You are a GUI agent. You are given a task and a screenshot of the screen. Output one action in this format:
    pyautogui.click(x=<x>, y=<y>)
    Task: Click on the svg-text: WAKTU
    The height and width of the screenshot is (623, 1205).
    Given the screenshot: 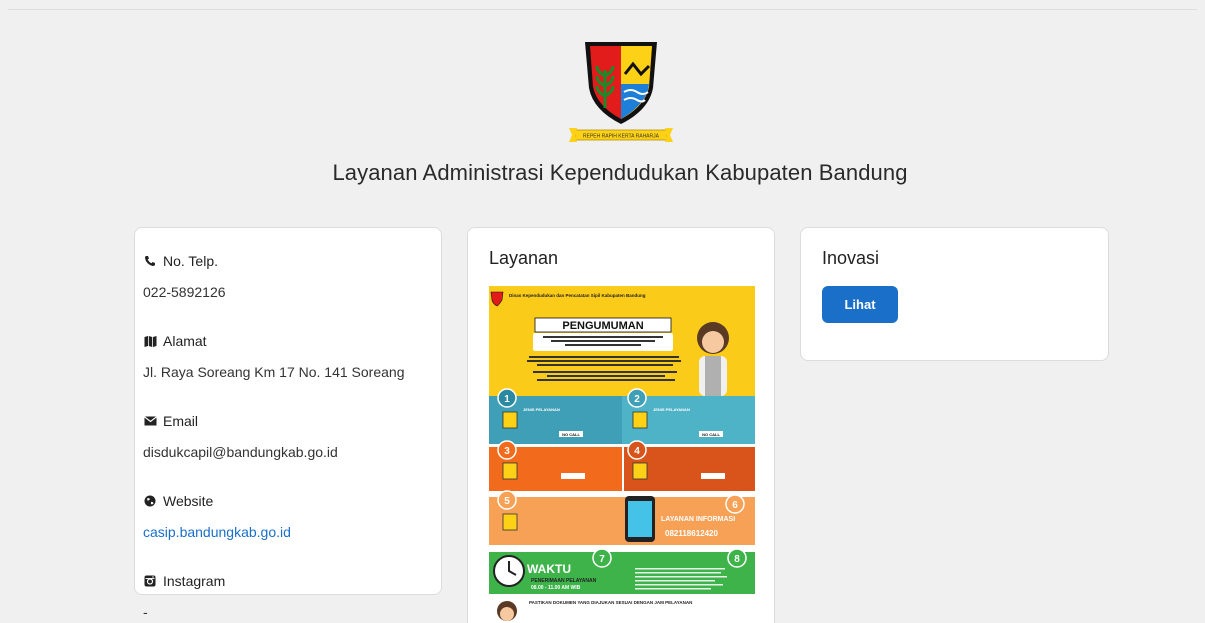 What is the action you would take?
    pyautogui.click(x=549, y=569)
    